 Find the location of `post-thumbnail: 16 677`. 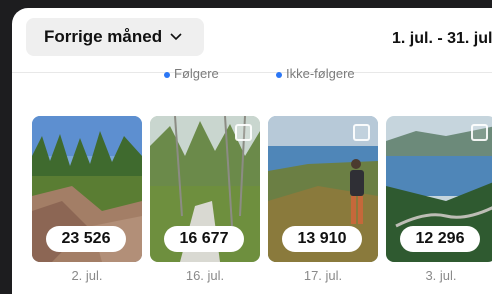

post-thumbnail: 16 677 is located at coordinates (205, 189).